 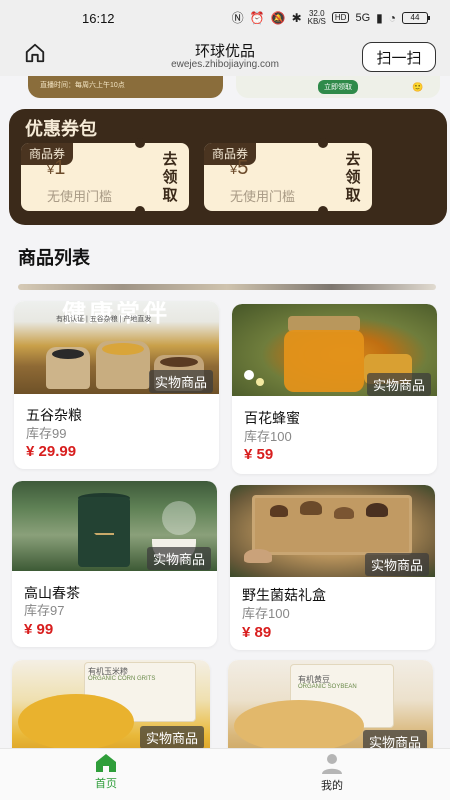 What do you see at coordinates (98, 18) in the screenshot?
I see `status-time: 16:12` at bounding box center [98, 18].